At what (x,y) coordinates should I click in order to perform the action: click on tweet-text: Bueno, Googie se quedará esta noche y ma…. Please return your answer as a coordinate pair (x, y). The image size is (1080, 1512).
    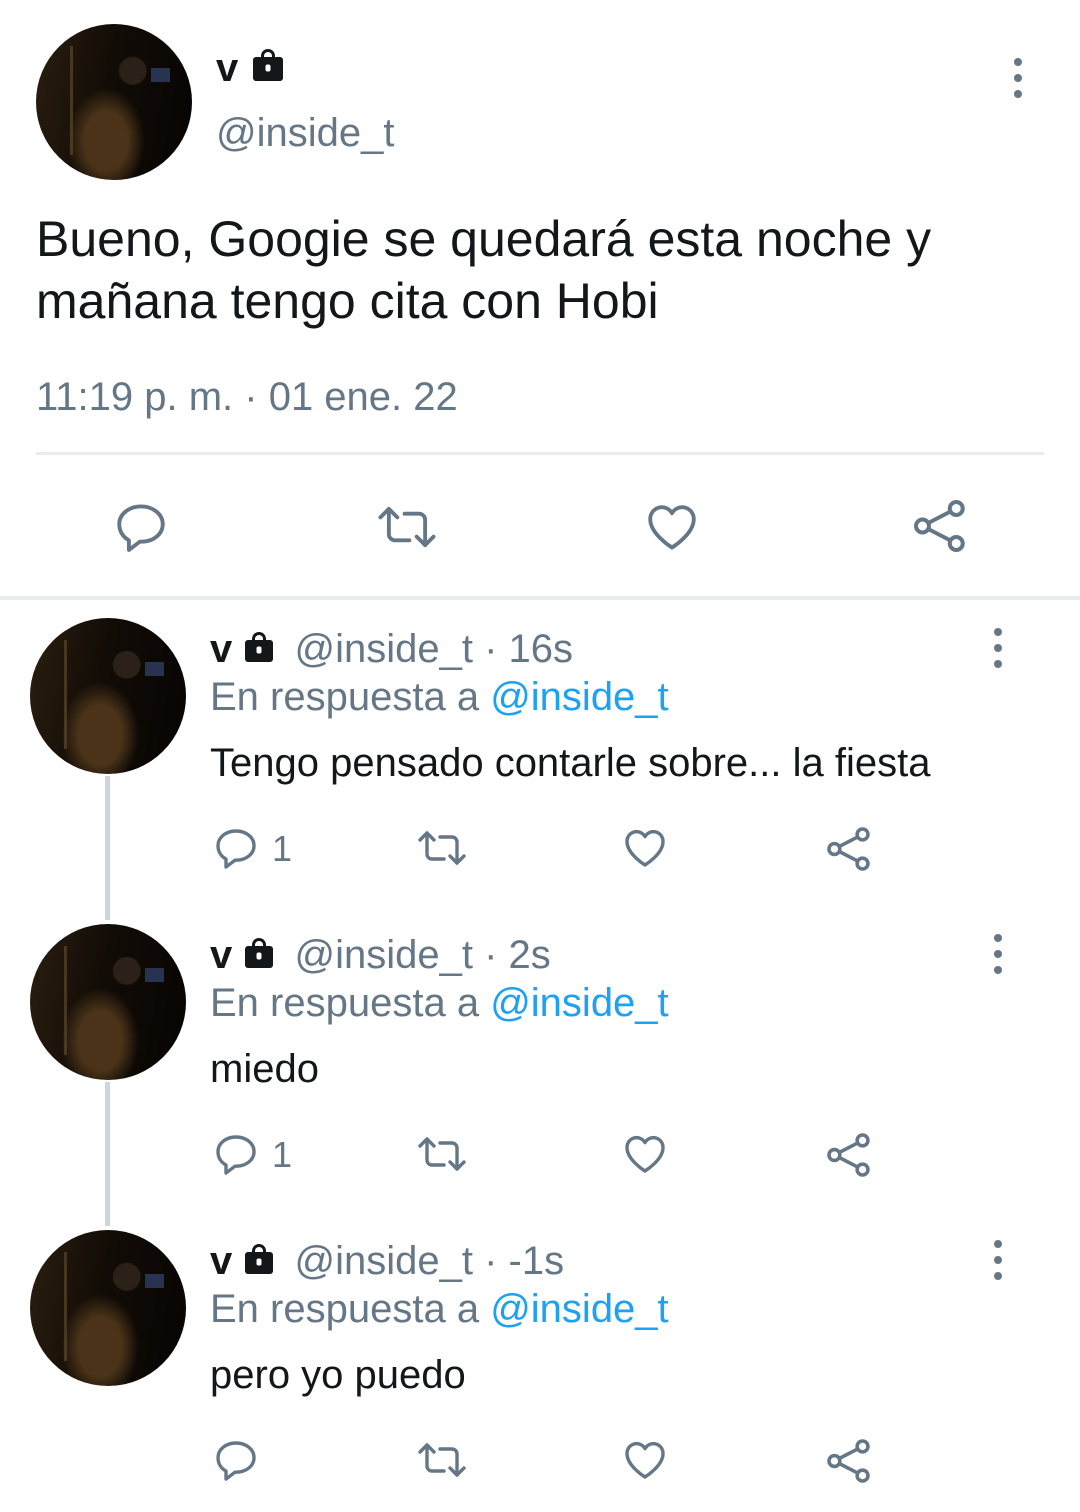
    Looking at the image, I should click on (483, 270).